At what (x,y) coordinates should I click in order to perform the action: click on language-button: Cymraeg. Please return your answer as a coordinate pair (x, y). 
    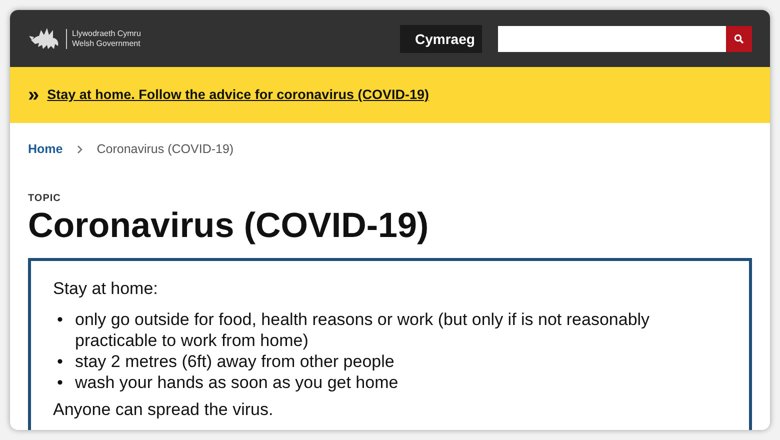
    Looking at the image, I should click on (441, 38).